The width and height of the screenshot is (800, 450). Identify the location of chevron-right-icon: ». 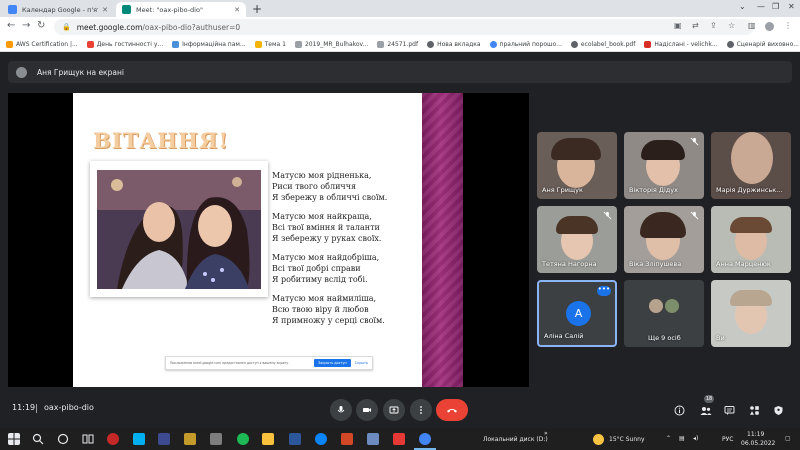
(546, 433).